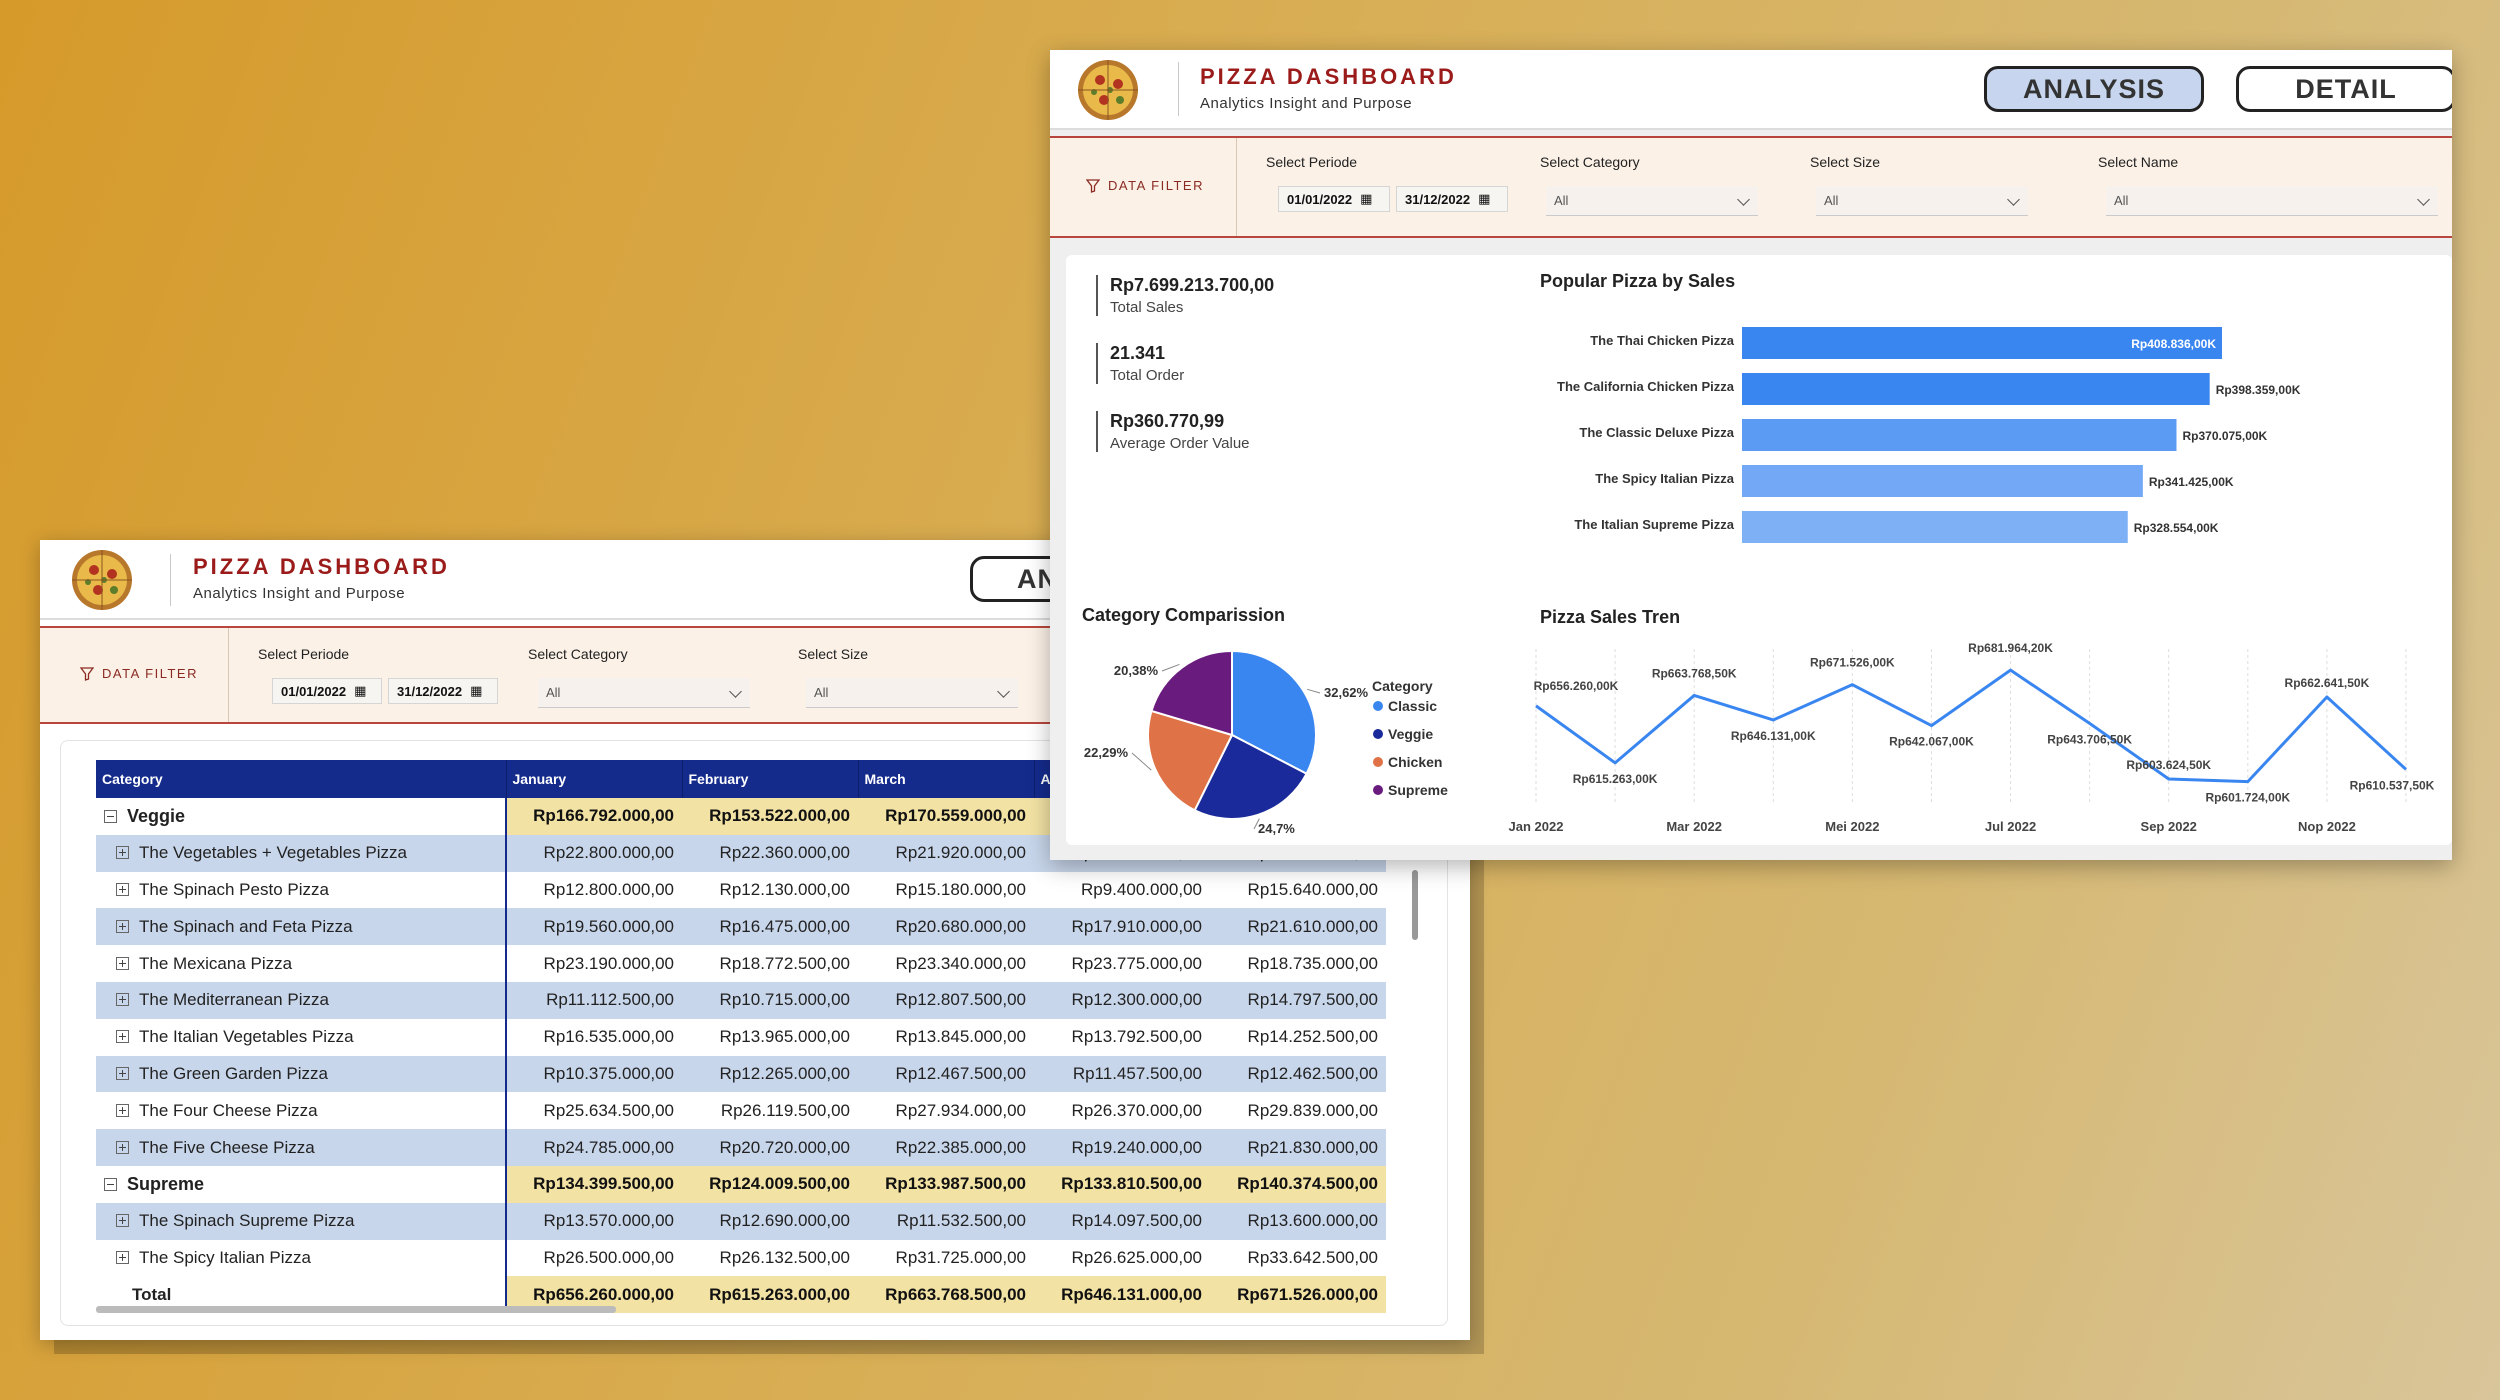 The height and width of the screenshot is (1400, 2500). I want to click on date-from-value: 01/01/2022, so click(1320, 199).